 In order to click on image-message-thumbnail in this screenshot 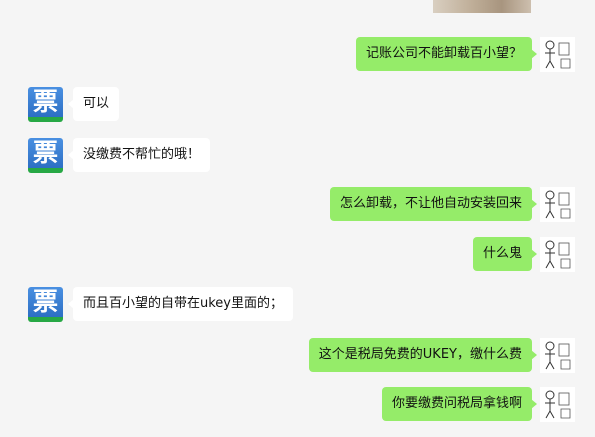, I will do `click(482, 6)`.